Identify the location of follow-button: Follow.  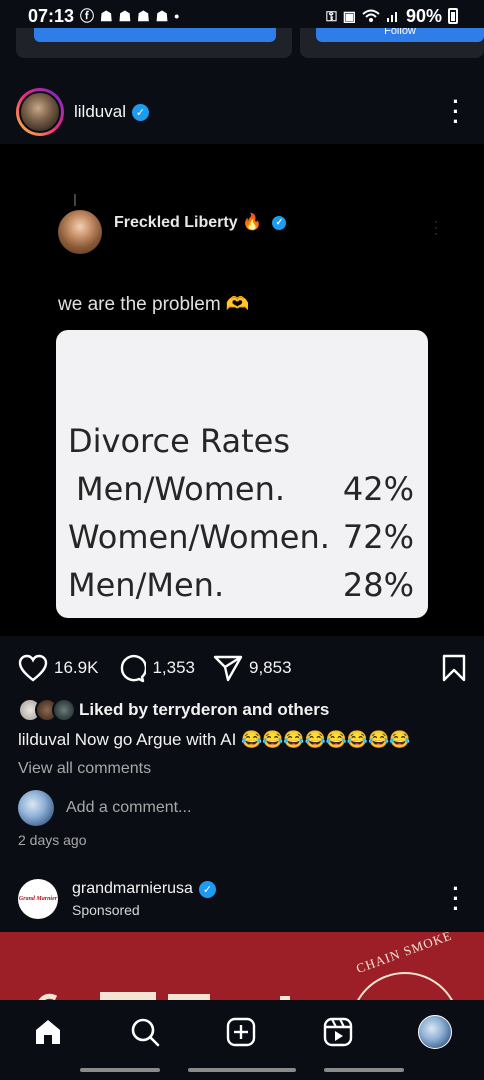
(400, 35).